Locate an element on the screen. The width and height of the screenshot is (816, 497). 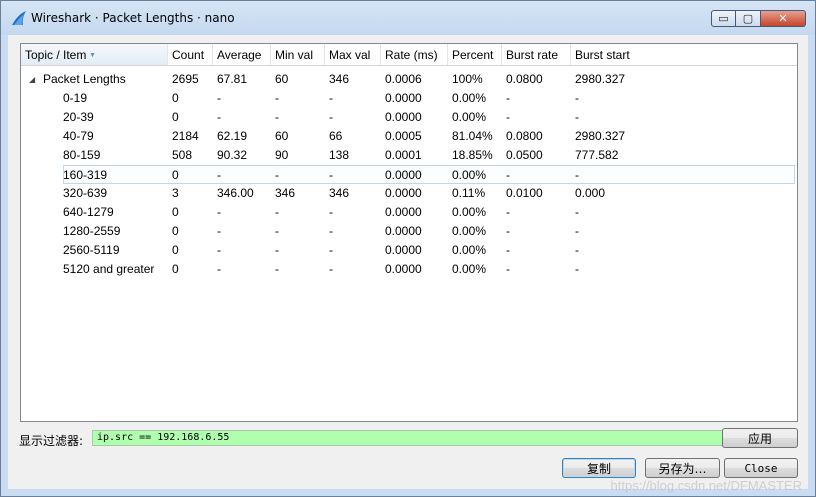
table-row: 5120 and greater 0 - - - 0.0000 0.00% - - is located at coordinates (409, 269).